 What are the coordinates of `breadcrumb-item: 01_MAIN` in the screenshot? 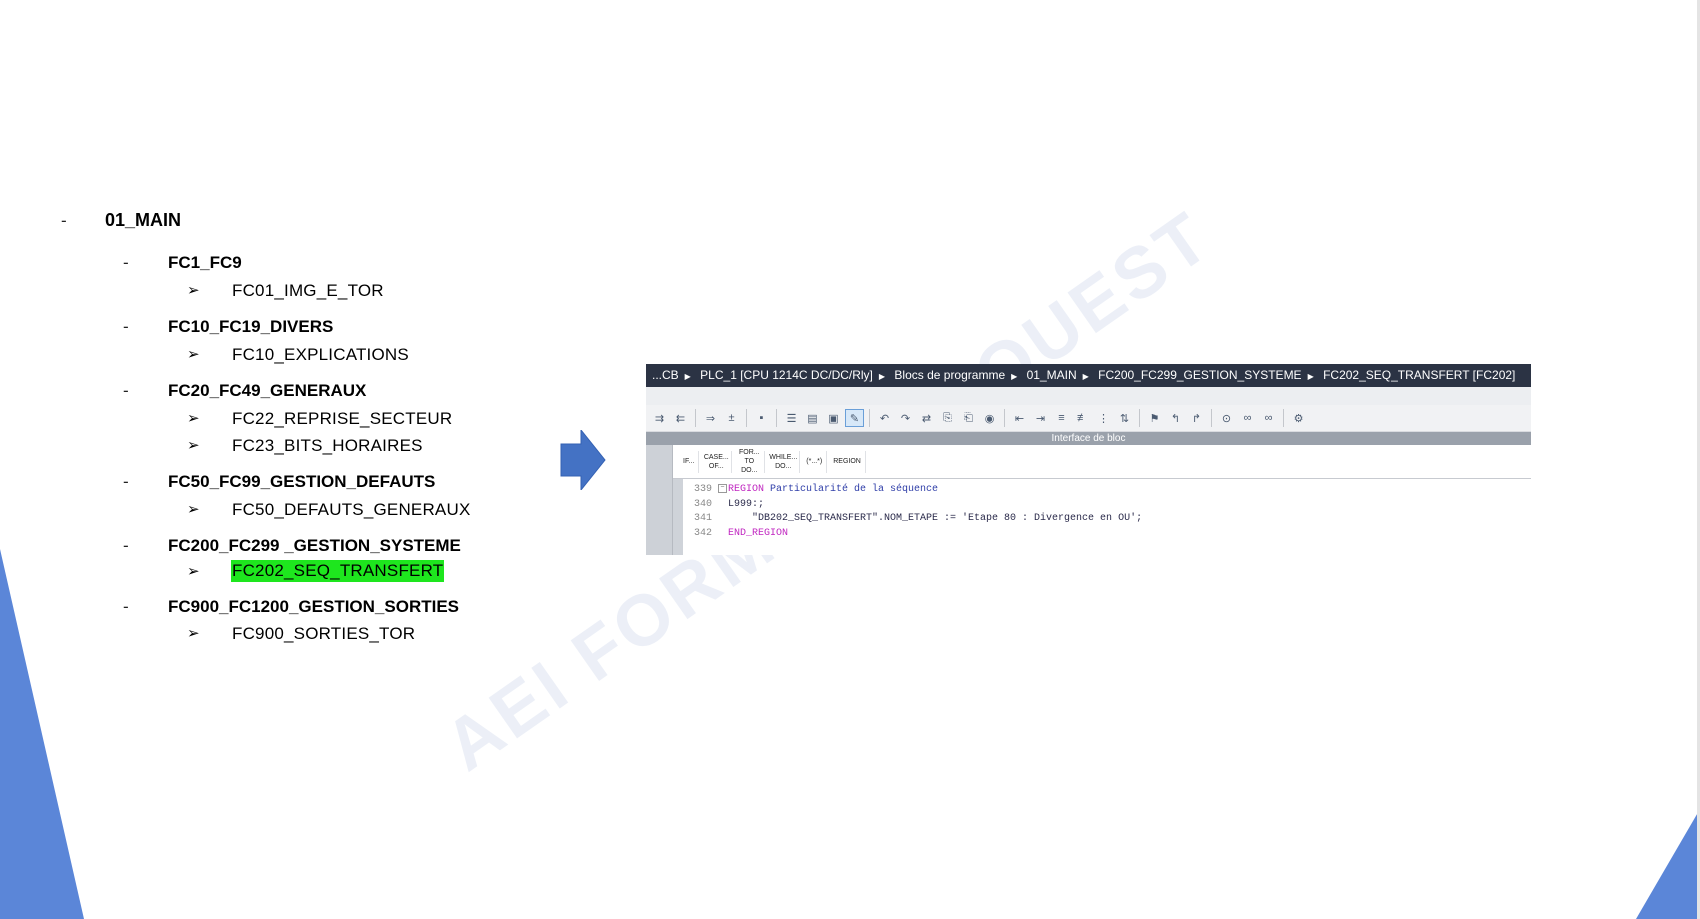 It's located at (1052, 375).